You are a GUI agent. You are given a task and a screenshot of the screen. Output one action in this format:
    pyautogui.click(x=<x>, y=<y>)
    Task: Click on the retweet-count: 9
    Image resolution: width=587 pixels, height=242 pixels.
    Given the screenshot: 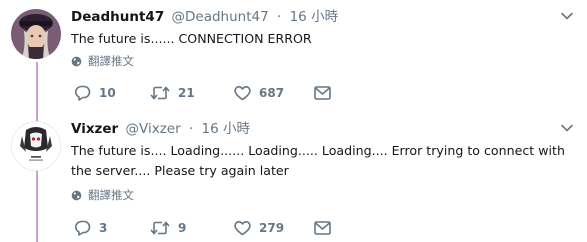 What is the action you would take?
    pyautogui.click(x=182, y=228)
    